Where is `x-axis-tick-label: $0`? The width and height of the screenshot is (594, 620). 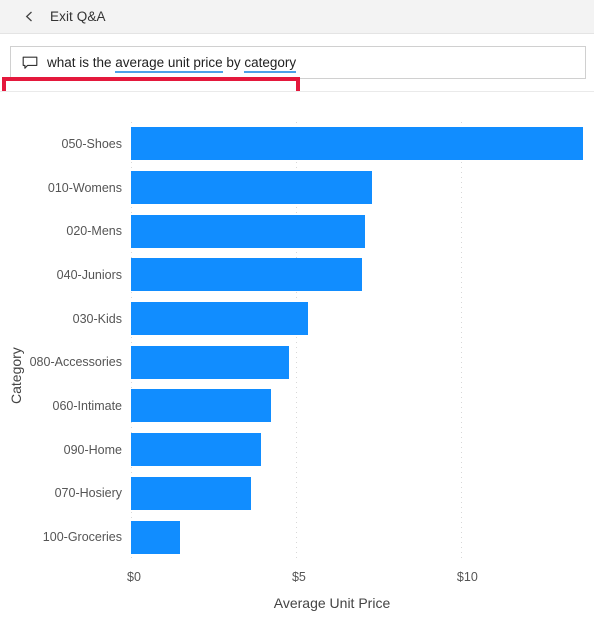 x-axis-tick-label: $0 is located at coordinates (134, 577).